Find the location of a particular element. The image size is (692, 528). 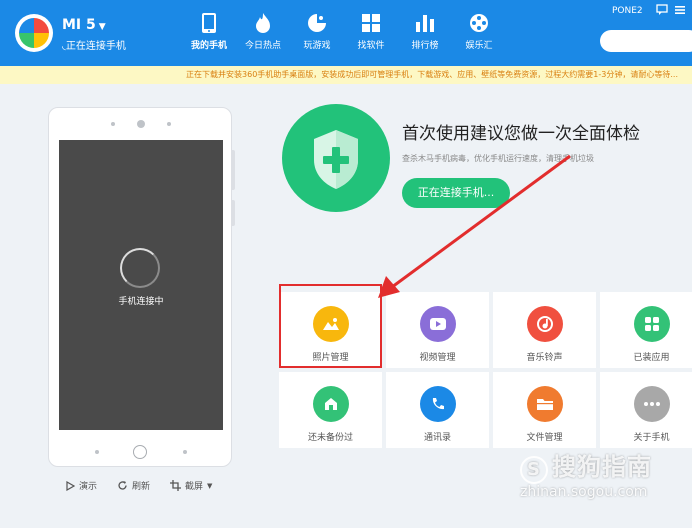

tile-installed-apps: 已装应用 is located at coordinates (646, 330).